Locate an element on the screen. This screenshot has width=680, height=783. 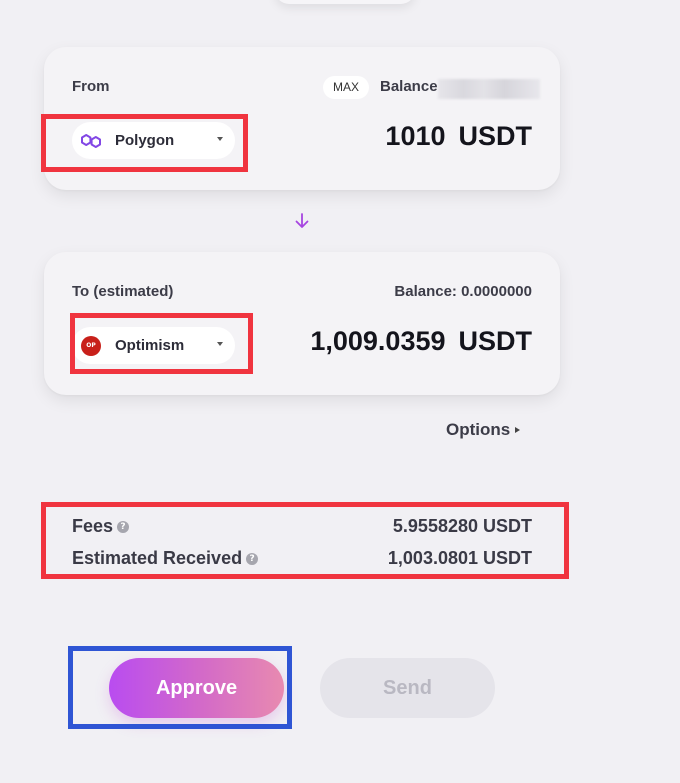
top-tab-edge is located at coordinates (345, 2).